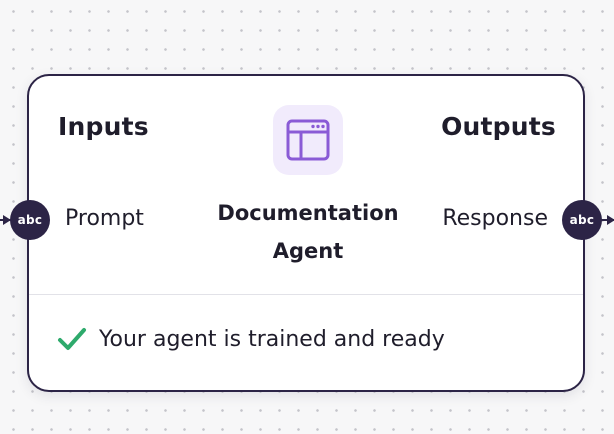  I want to click on check-icon, so click(72, 339).